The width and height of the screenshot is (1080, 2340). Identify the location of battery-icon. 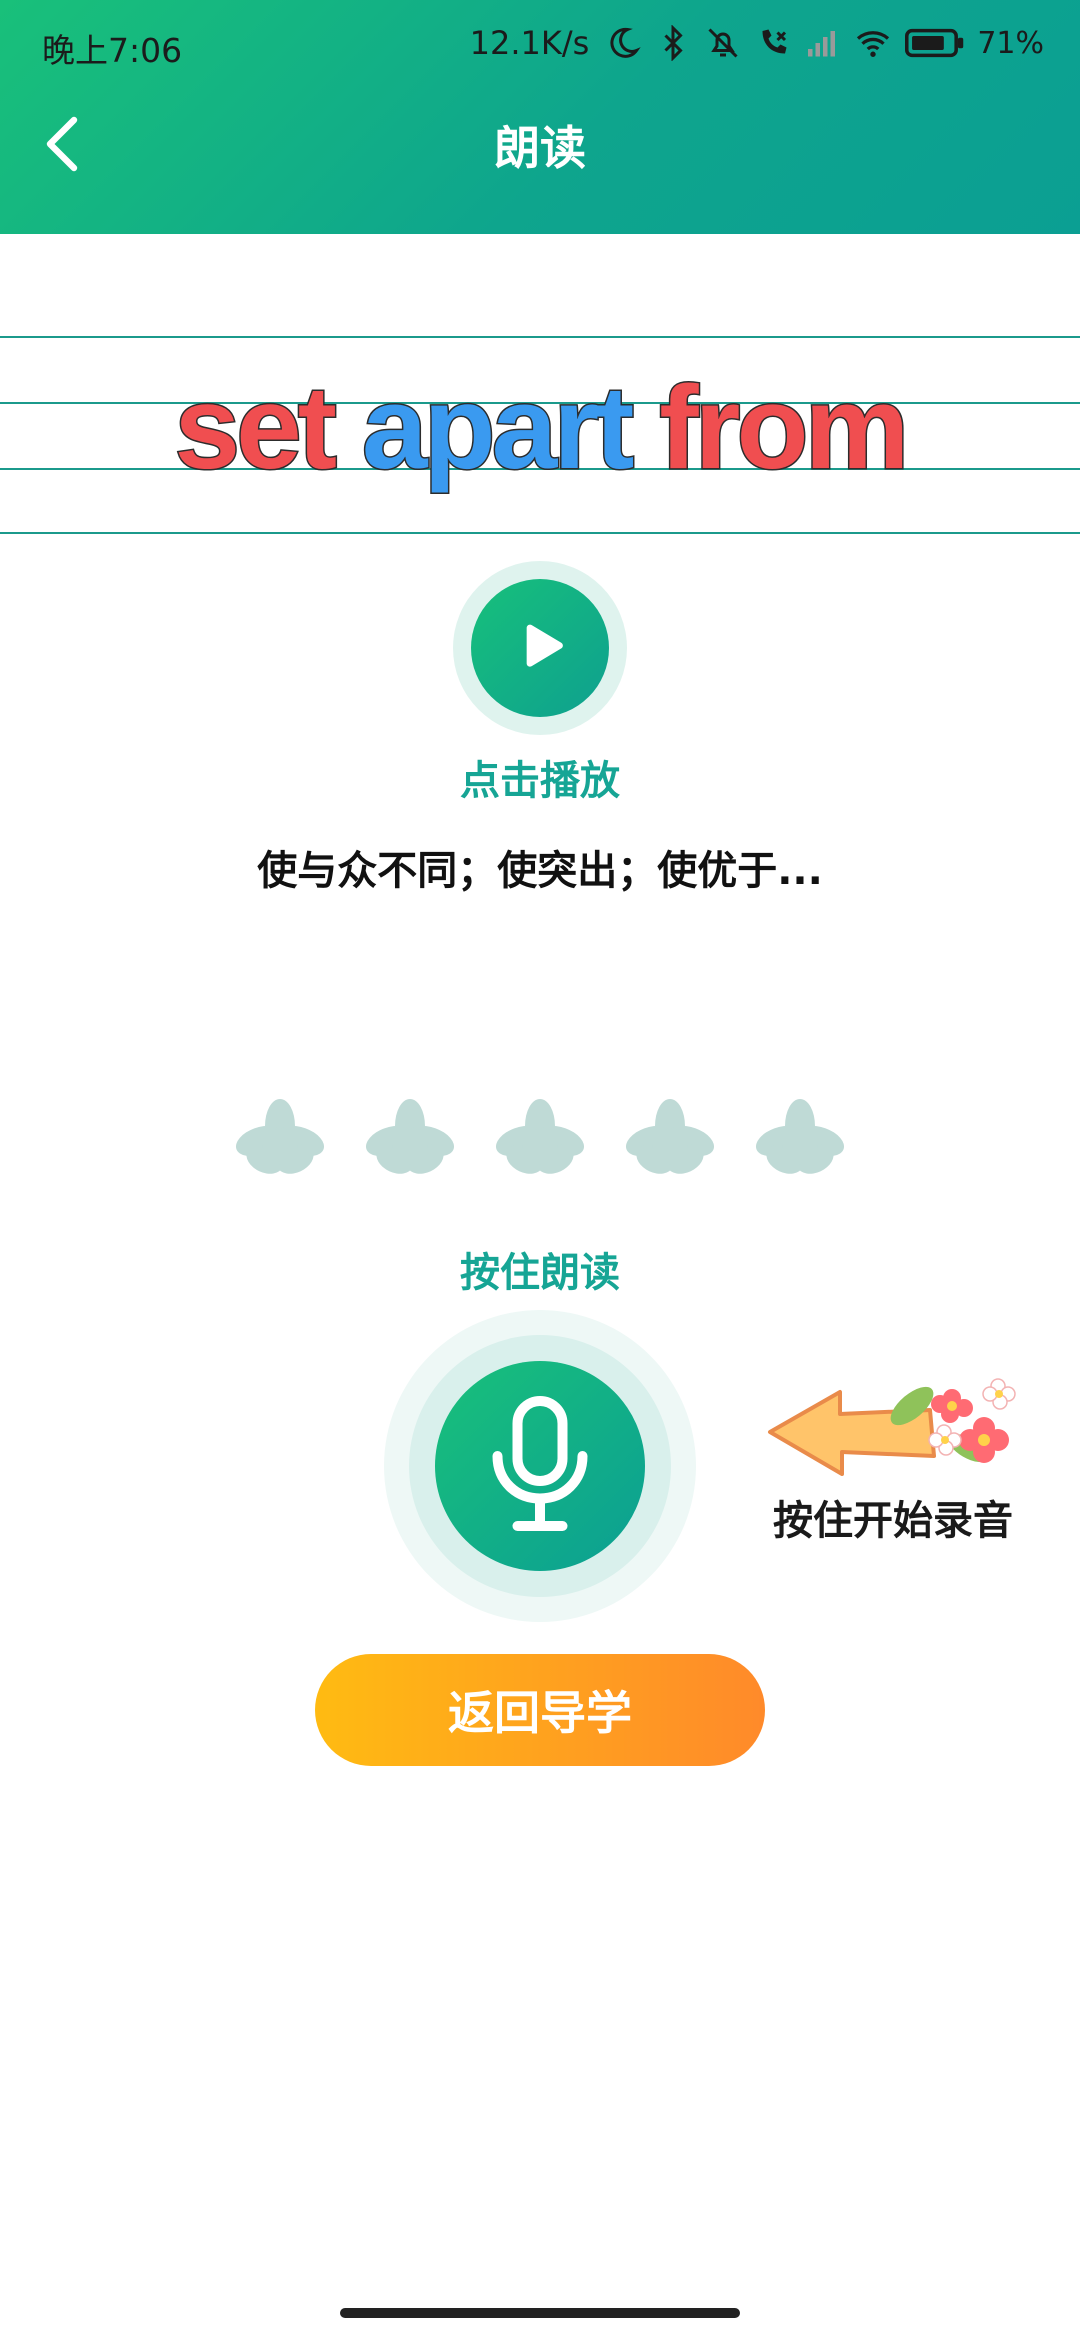
(935, 43).